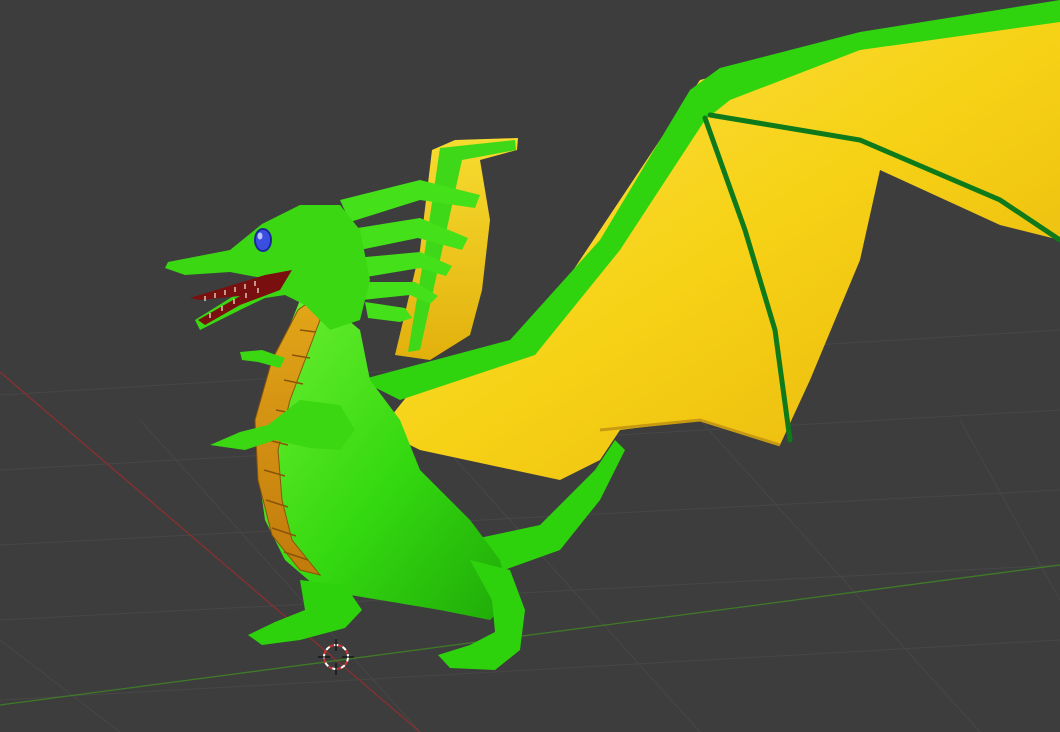 This screenshot has width=1060, height=732. I want to click on dragon-eye, so click(263, 240).